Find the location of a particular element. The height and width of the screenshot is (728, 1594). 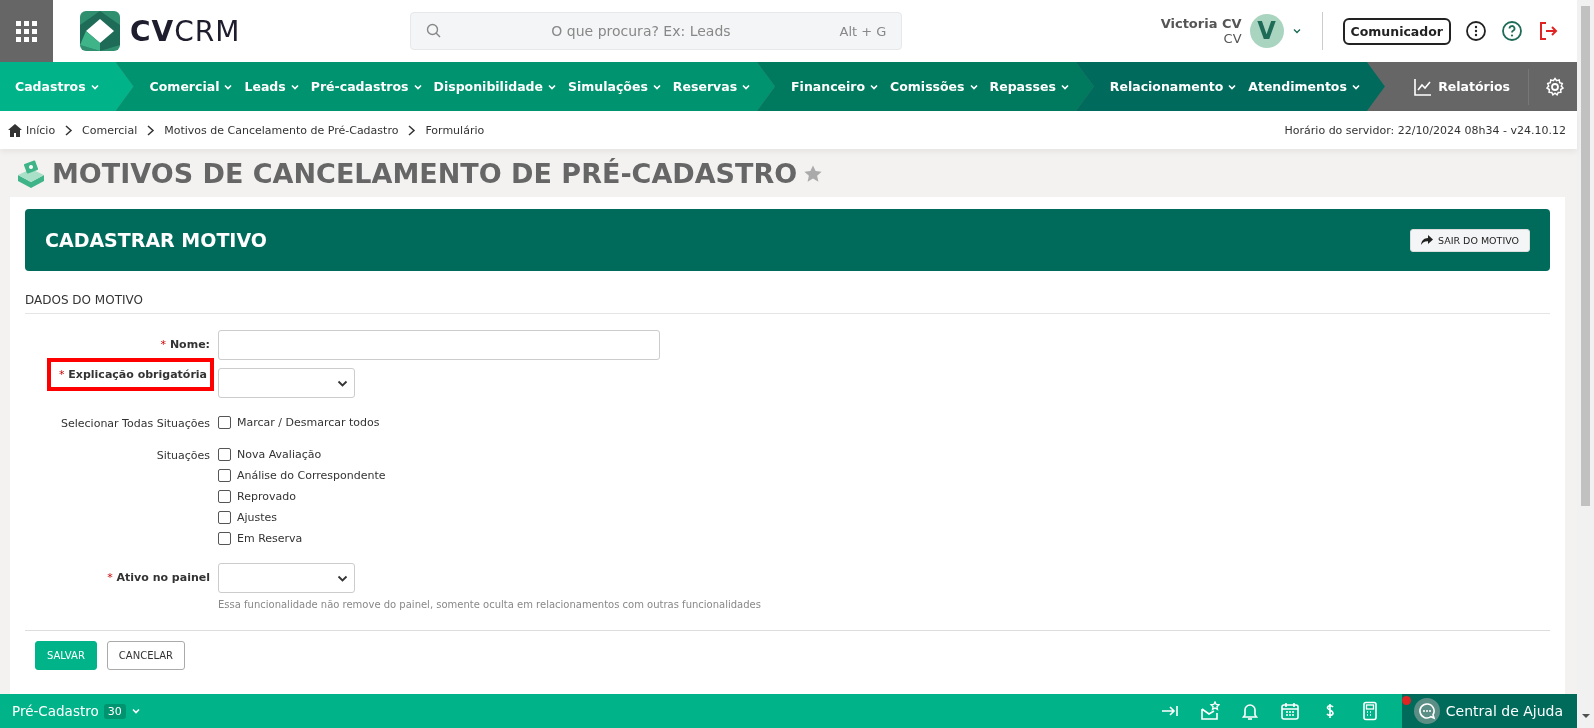

user-avatar: V is located at coordinates (1266, 31).